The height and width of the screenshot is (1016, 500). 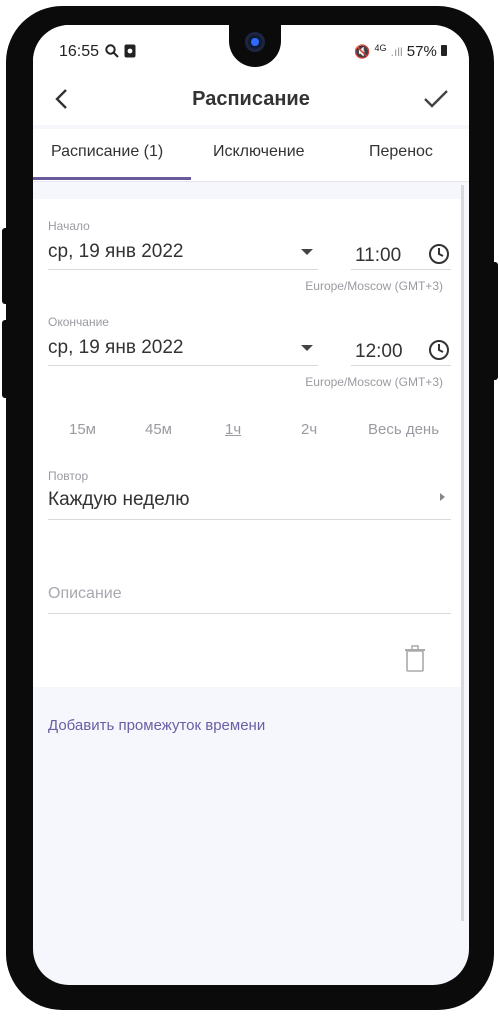 I want to click on duration-all-day: Весь день, so click(x=403, y=429).